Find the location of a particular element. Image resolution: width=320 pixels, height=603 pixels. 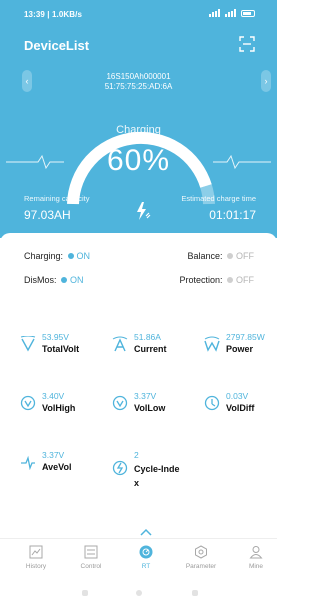

tab-label: Parameter is located at coordinates (201, 566).